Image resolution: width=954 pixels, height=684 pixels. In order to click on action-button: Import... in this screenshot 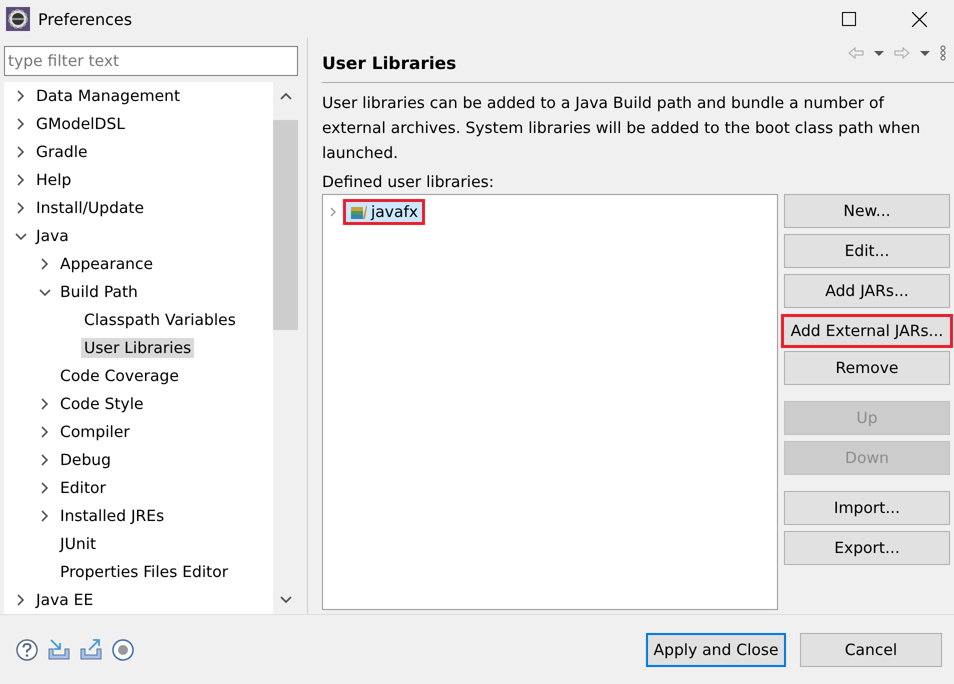, I will do `click(867, 508)`.